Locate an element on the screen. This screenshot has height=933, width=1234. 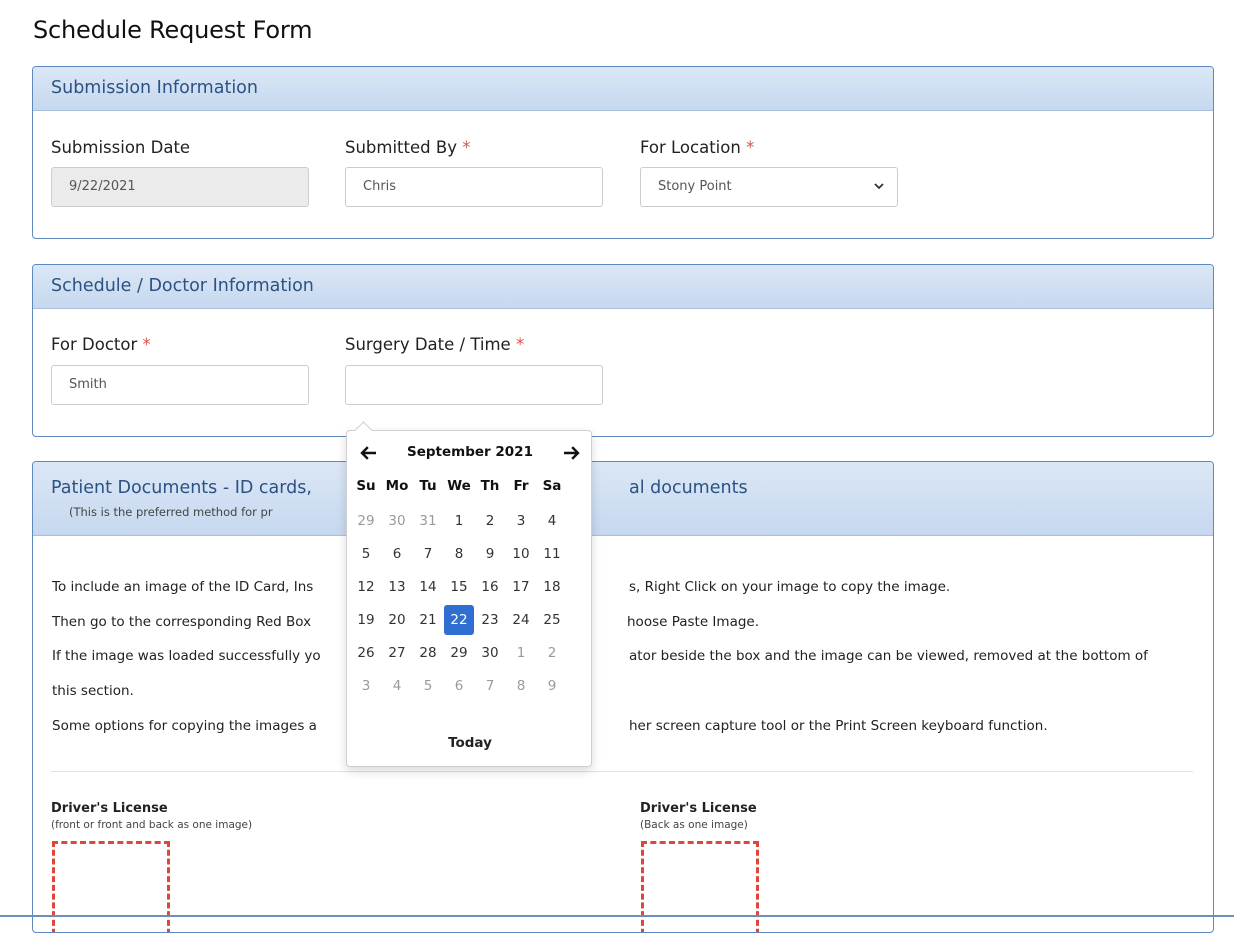
calendar-day: 21 is located at coordinates (428, 620).